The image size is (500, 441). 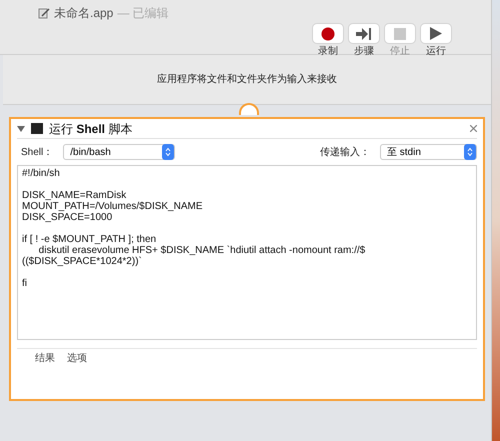 What do you see at coordinates (84, 13) in the screenshot?
I see `window-title: 未命名.app` at bounding box center [84, 13].